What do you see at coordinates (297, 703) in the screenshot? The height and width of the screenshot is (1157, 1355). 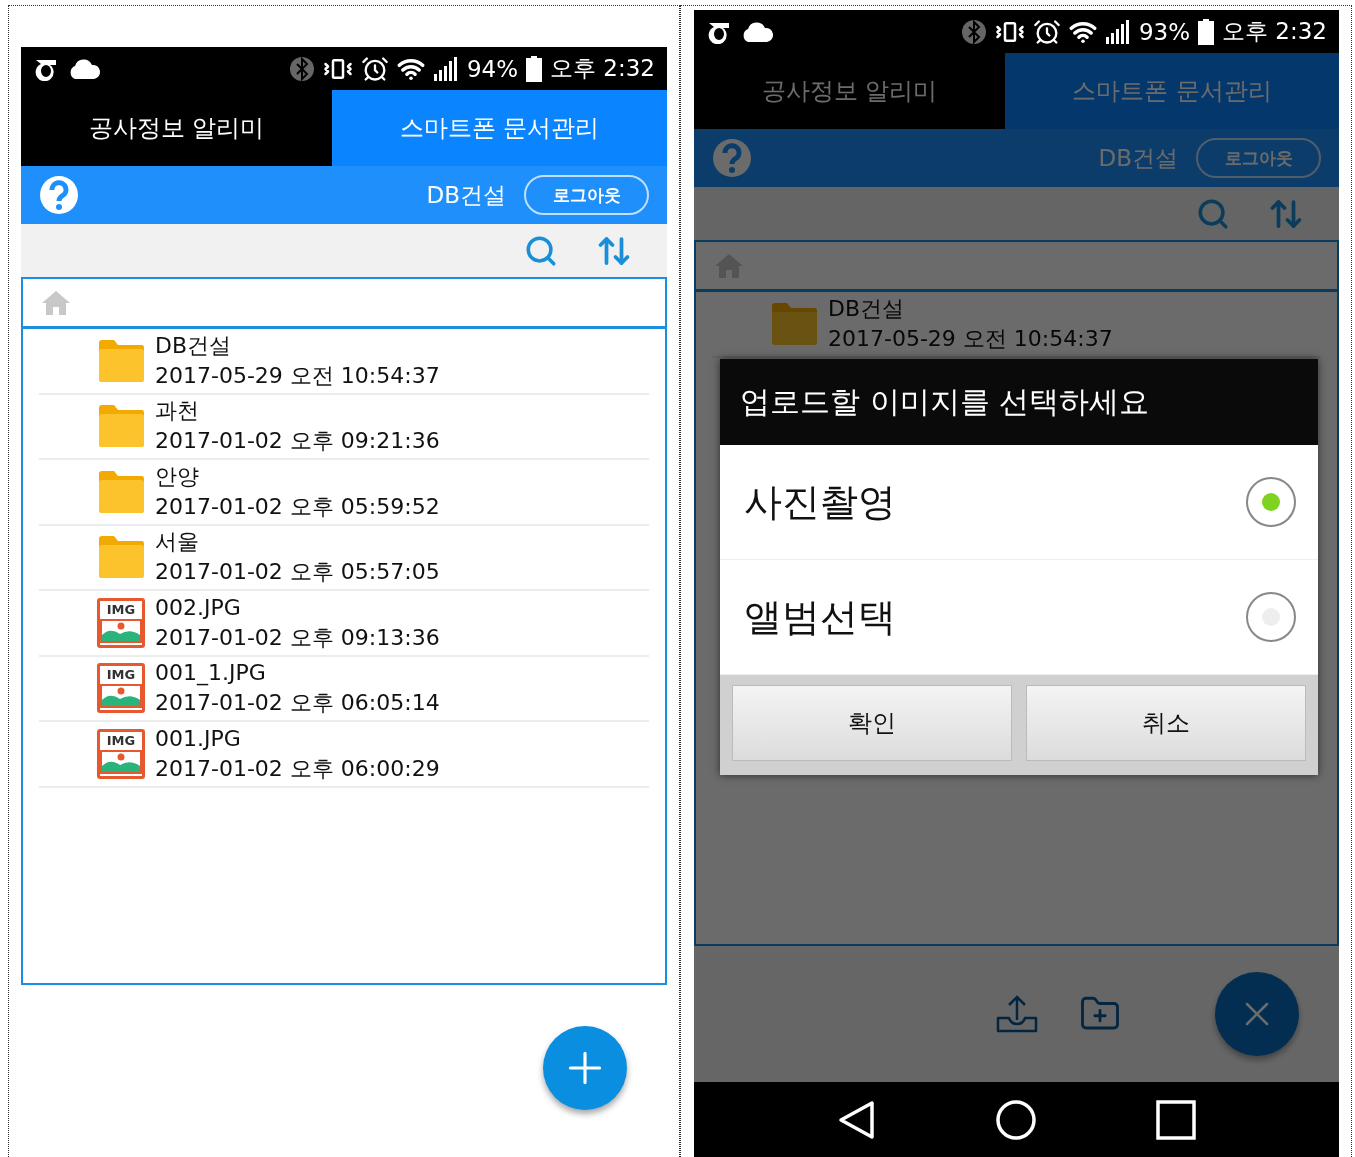 I see `file-date: 2017-01-02 오후 06:05:14` at bounding box center [297, 703].